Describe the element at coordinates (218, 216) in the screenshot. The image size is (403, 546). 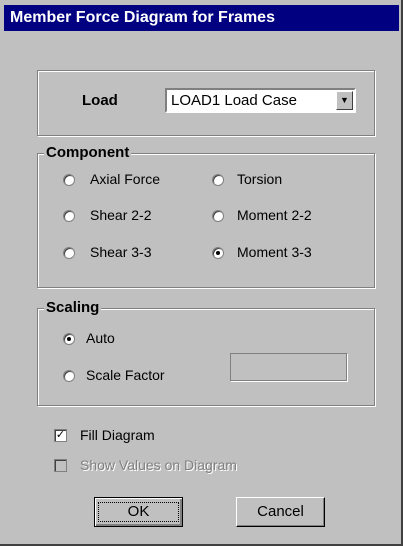
I see `moment-2-2-radio` at that location.